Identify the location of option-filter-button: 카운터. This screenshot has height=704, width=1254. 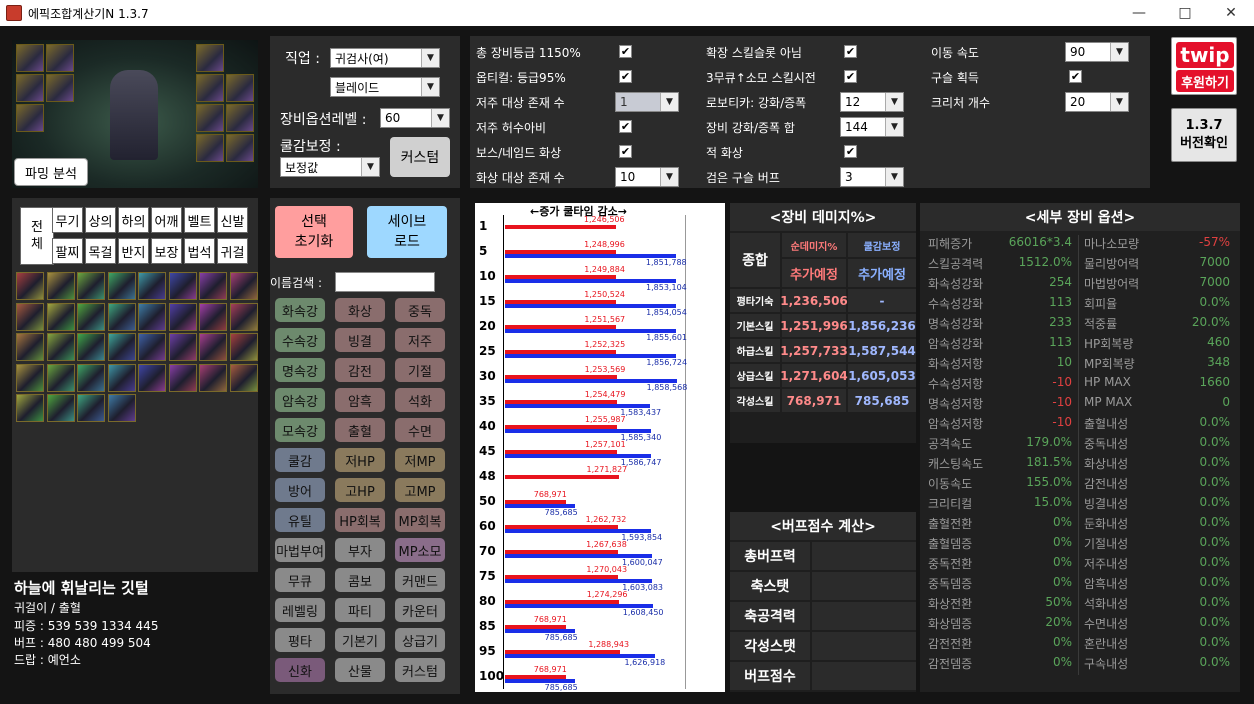
(420, 610).